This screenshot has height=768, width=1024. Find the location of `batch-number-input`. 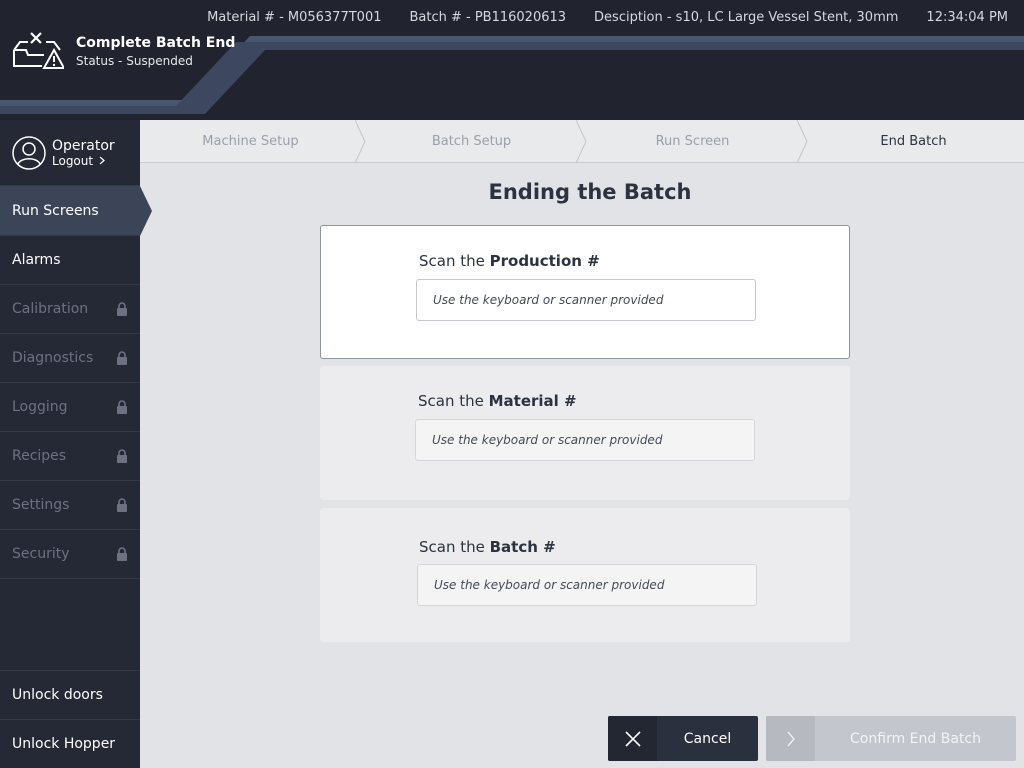

batch-number-input is located at coordinates (587, 585).